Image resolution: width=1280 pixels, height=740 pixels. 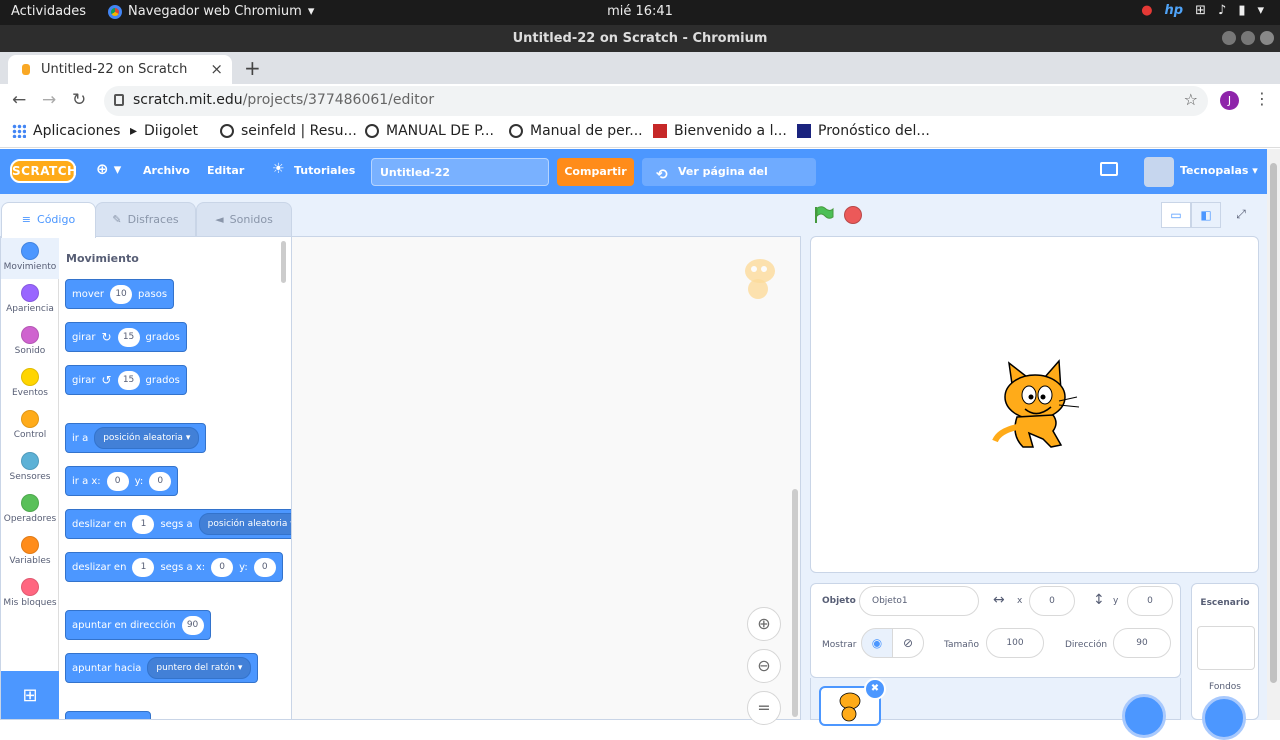 What do you see at coordinates (1146, 10) in the screenshot?
I see `screen-record-icon: ●` at bounding box center [1146, 10].